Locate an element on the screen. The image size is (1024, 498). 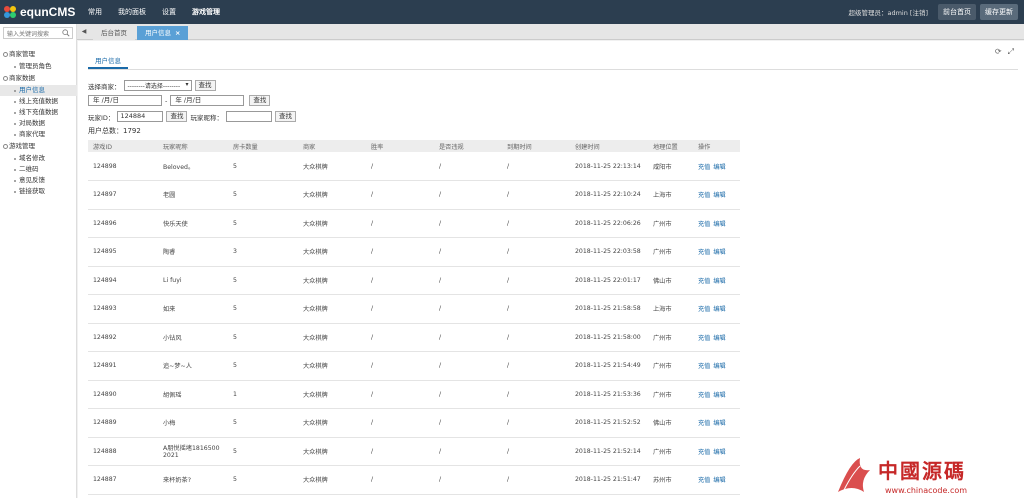
cache-update-button: 缓存更新 is located at coordinates (999, 12).